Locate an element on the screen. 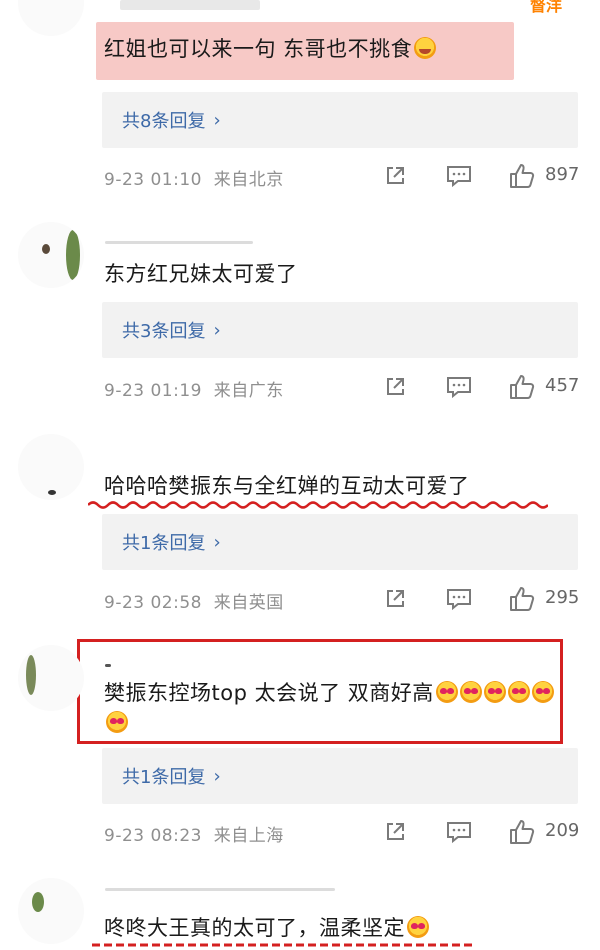 The width and height of the screenshot is (600, 950). like-count: 295 is located at coordinates (562, 597).